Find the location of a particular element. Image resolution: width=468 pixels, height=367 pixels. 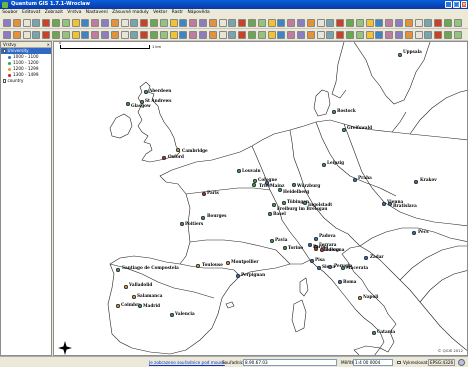

render-checkbox is located at coordinates (399, 362).